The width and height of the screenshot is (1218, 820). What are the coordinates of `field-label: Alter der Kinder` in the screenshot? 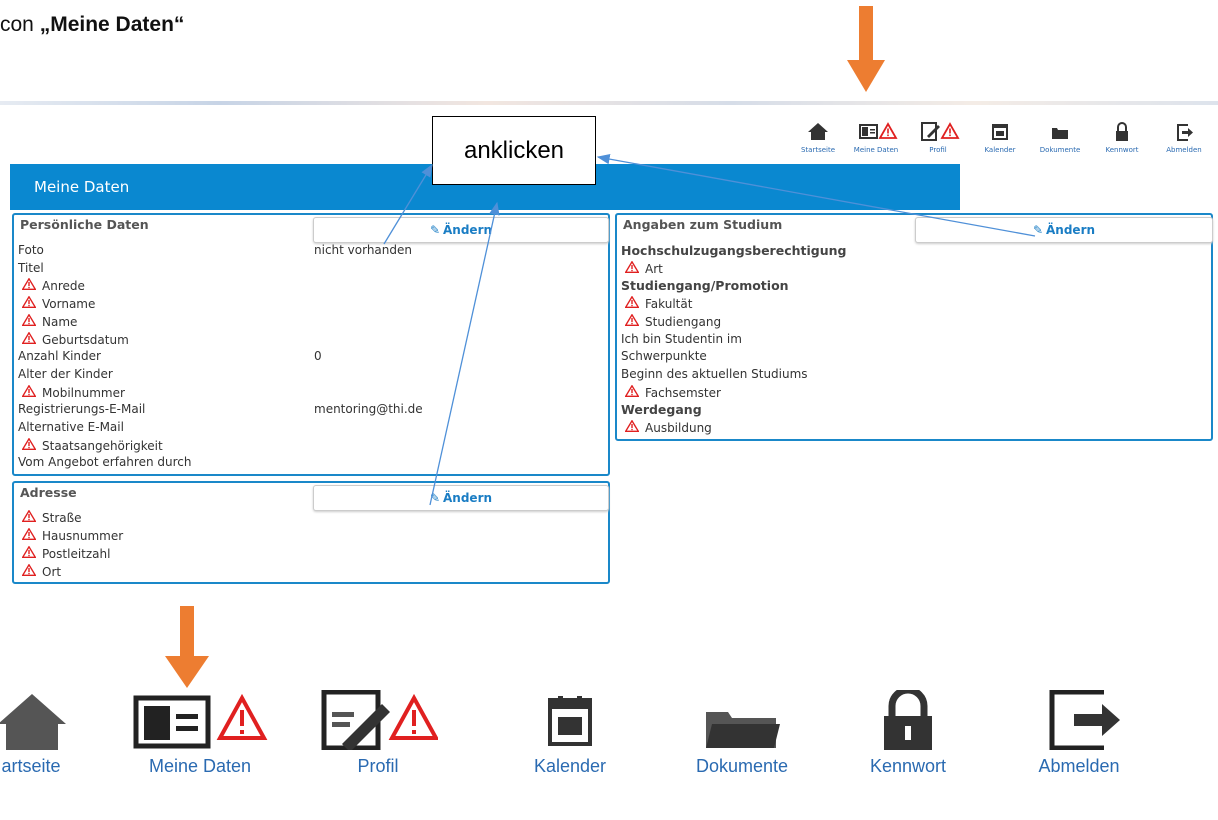 It's located at (65, 373).